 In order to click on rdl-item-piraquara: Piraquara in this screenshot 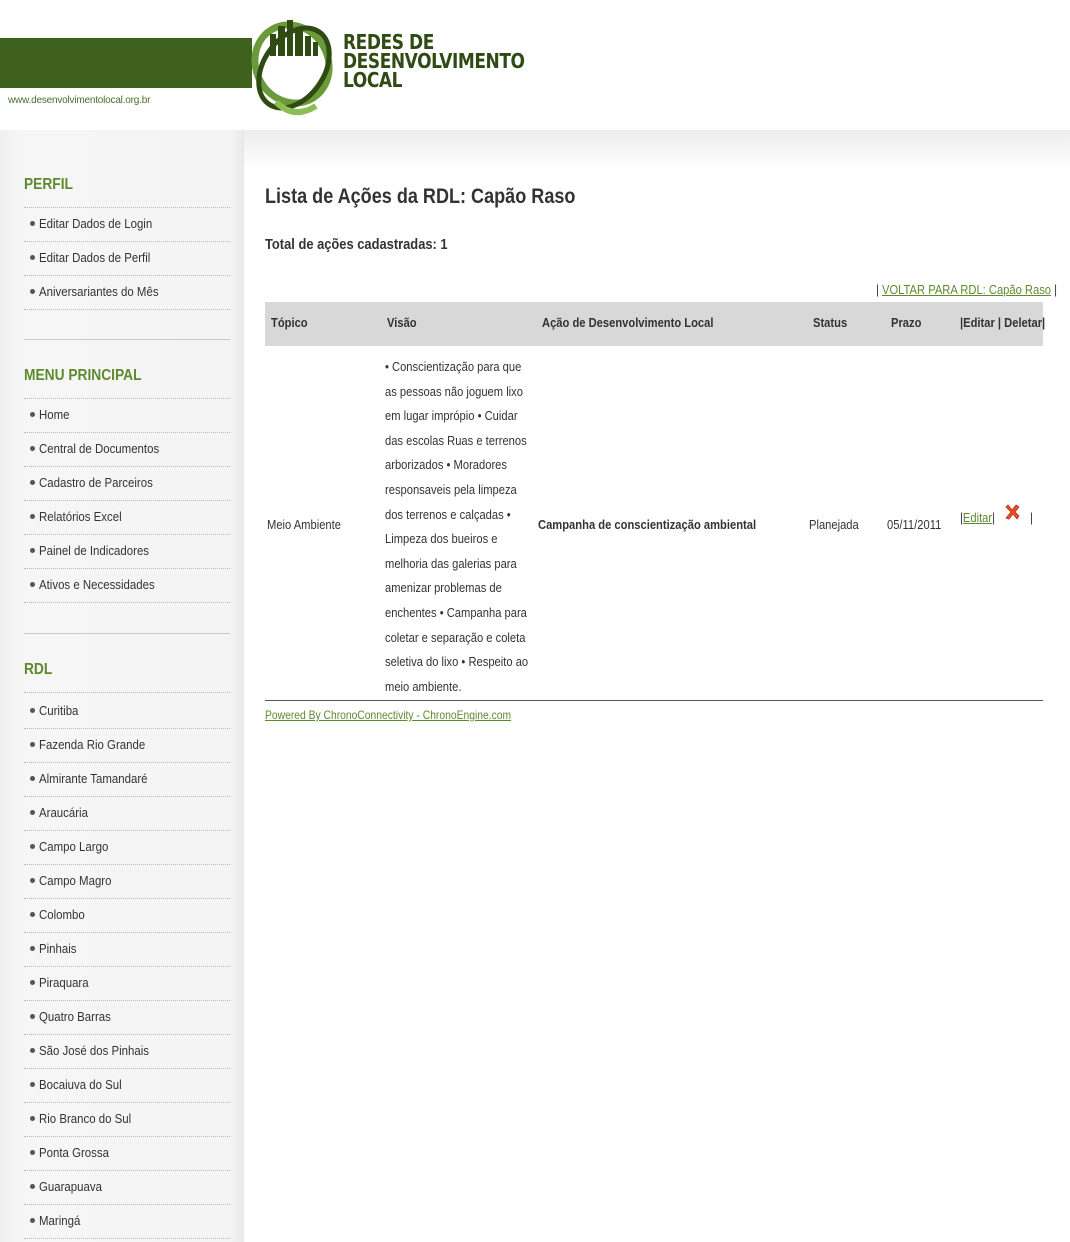, I will do `click(127, 984)`.